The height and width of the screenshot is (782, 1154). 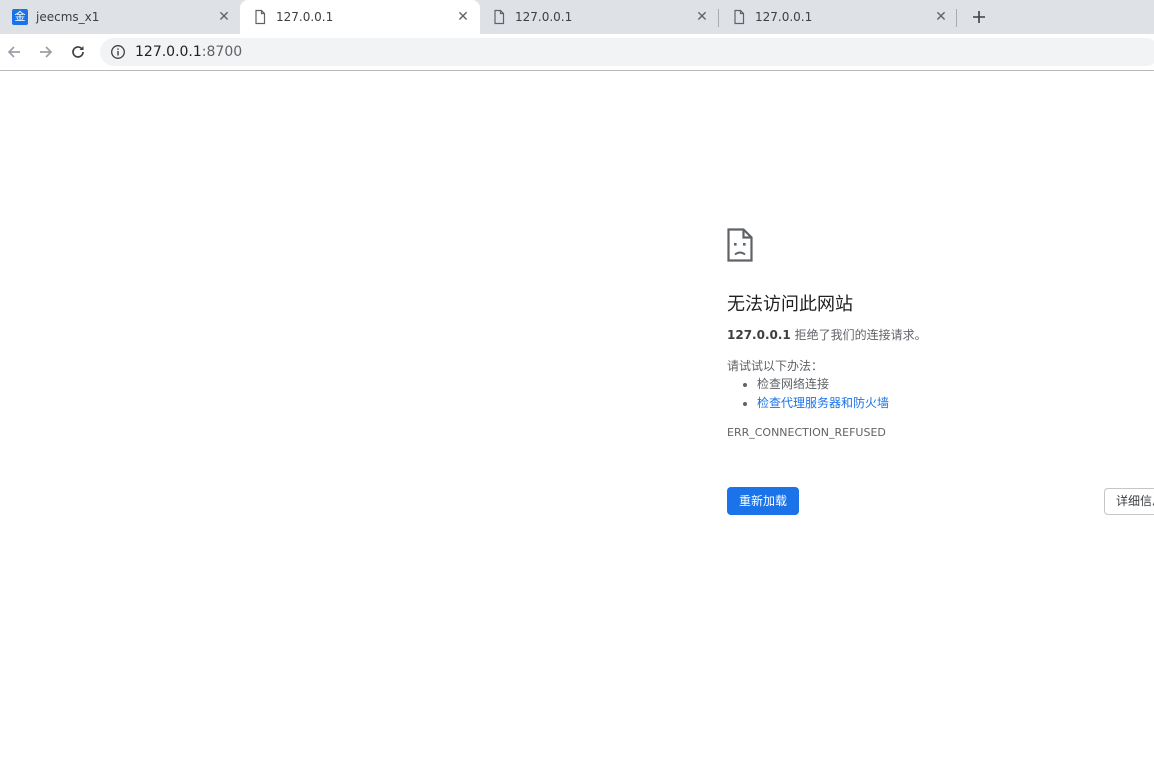 What do you see at coordinates (78, 52) in the screenshot?
I see `reload-icon` at bounding box center [78, 52].